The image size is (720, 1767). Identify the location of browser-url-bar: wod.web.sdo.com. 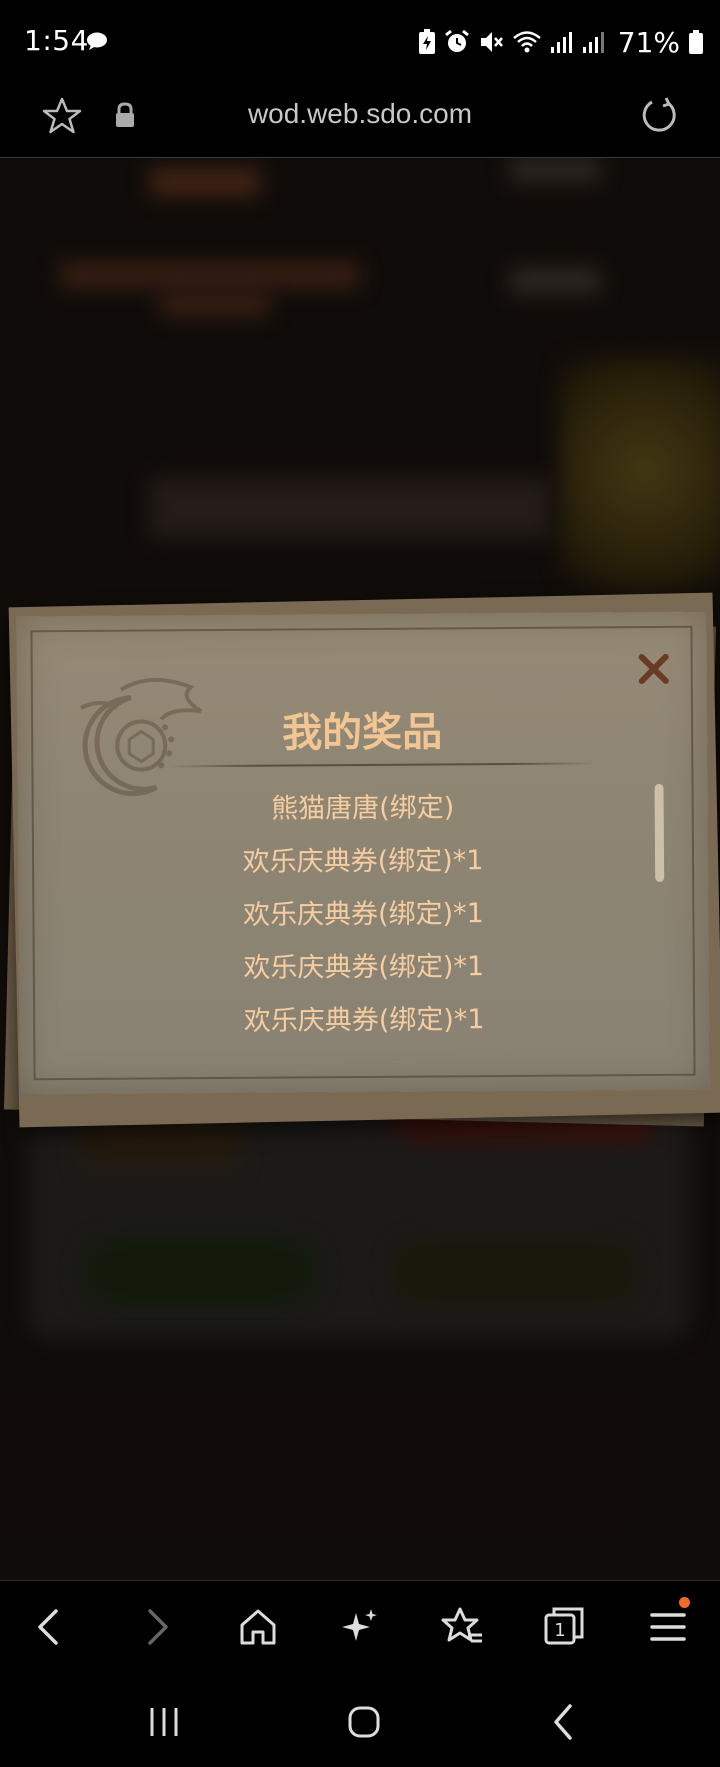
(360, 121).